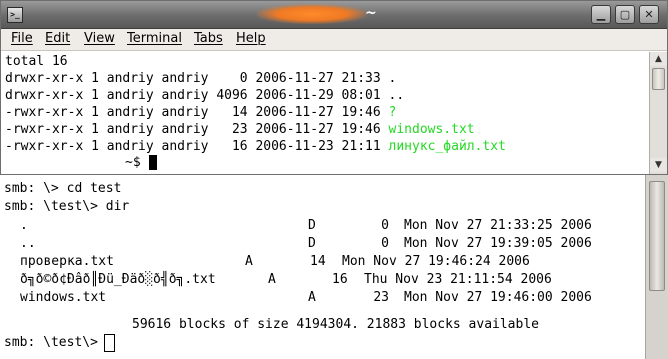  What do you see at coordinates (208, 38) in the screenshot?
I see `menu-tabs: Tabs` at bounding box center [208, 38].